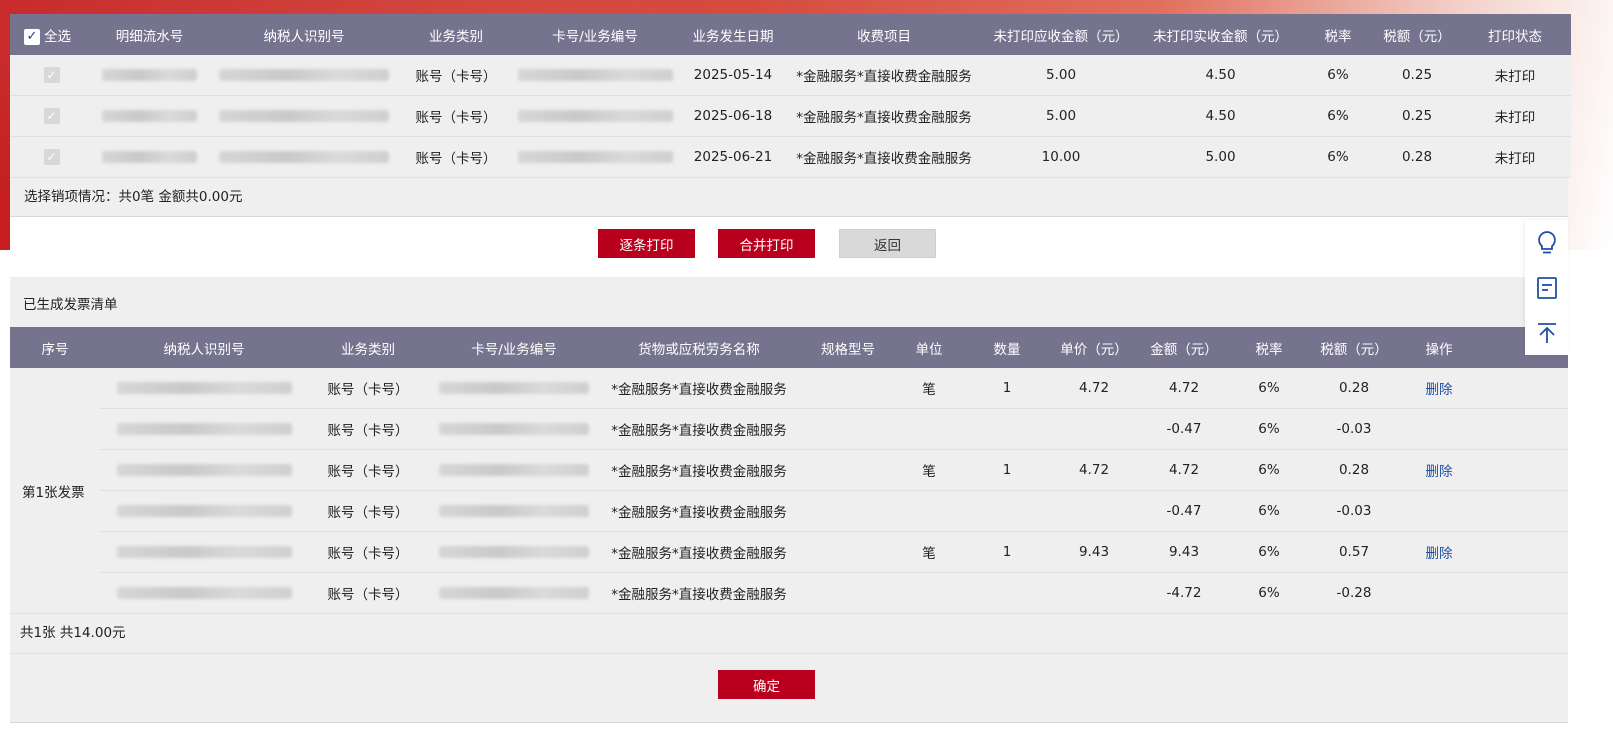  Describe the element at coordinates (1220, 157) in the screenshot. I see `received-cell: 5.00` at that location.